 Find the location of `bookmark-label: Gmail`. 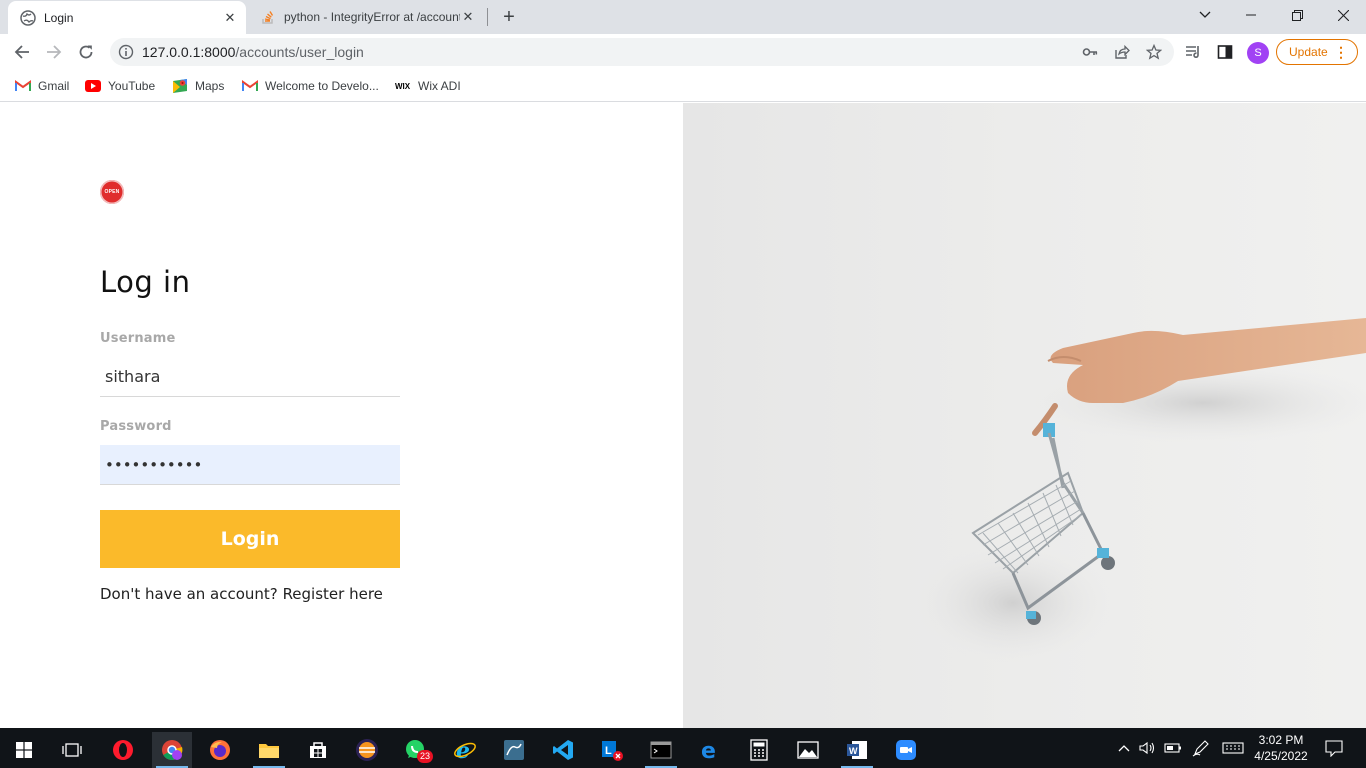

bookmark-label: Gmail is located at coordinates (54, 86).